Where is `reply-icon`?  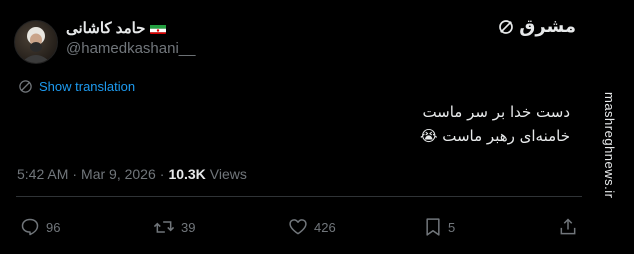 reply-icon is located at coordinates (30, 227).